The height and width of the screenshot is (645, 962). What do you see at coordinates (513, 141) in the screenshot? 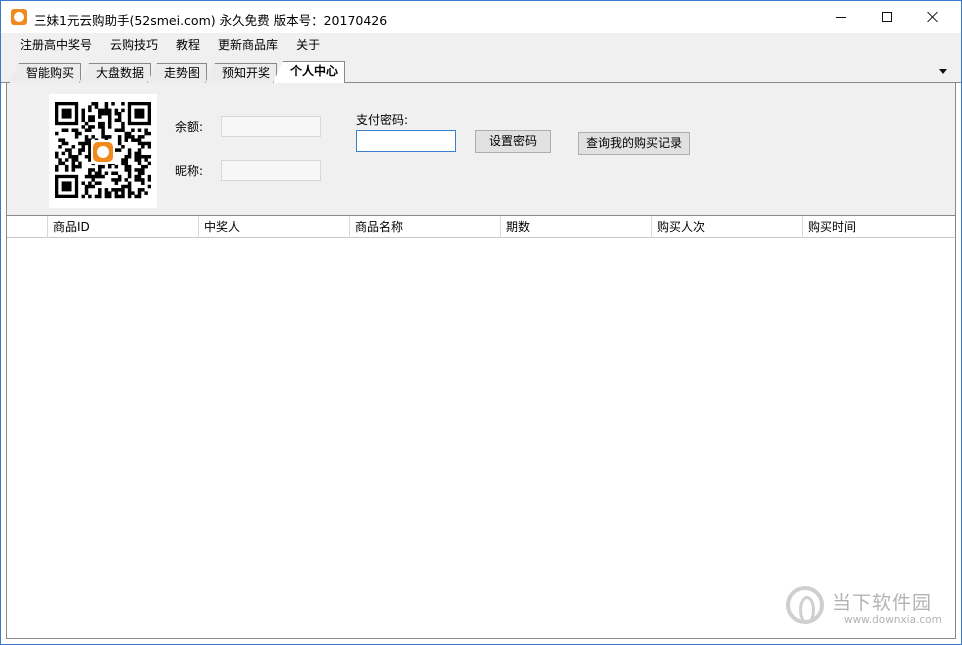
I see `set-password-button: 设置密码` at bounding box center [513, 141].